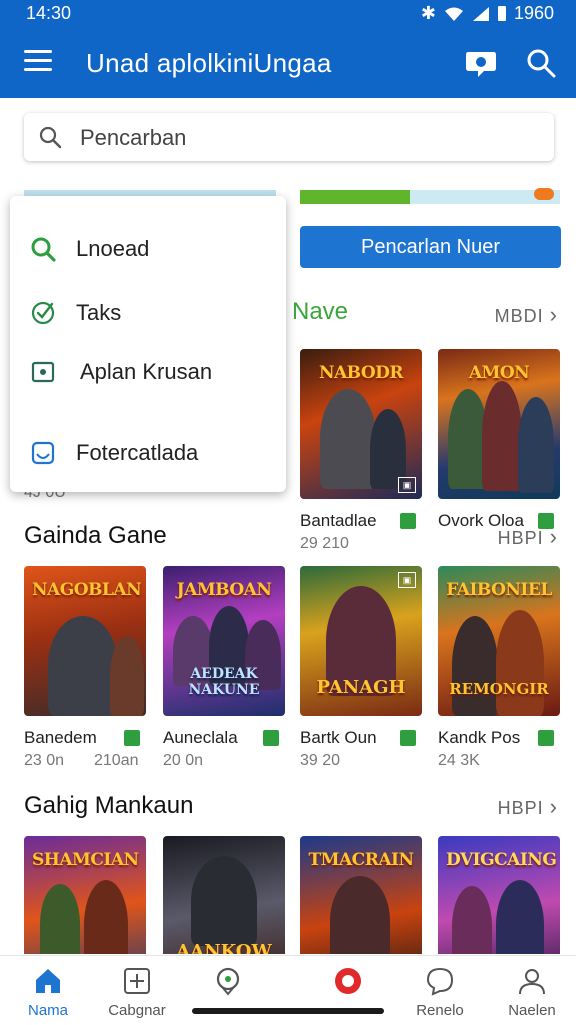 The image size is (576, 1025). Describe the element at coordinates (148, 344) in the screenshot. I see `dropdown-menu: Lnoead Taks Aplan Krusan Fotercatlada` at that location.